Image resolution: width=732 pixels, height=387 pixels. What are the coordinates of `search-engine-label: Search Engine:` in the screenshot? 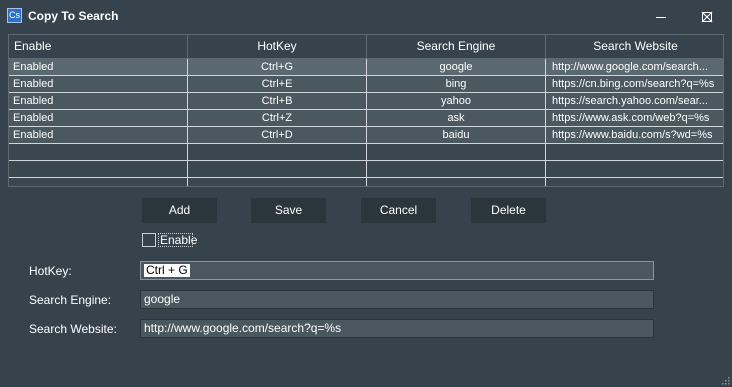 It's located at (70, 300).